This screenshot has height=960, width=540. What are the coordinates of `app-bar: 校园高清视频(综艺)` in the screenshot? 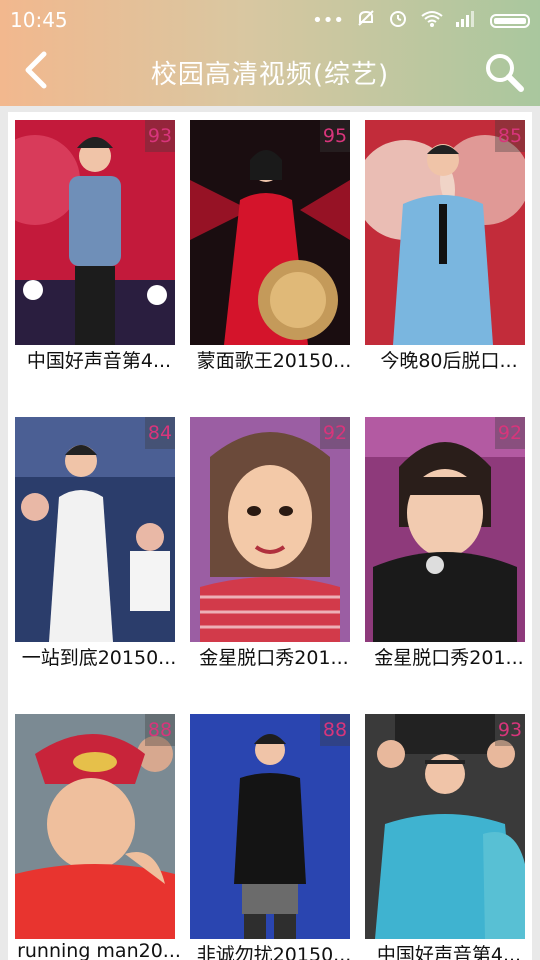 It's located at (270, 72).